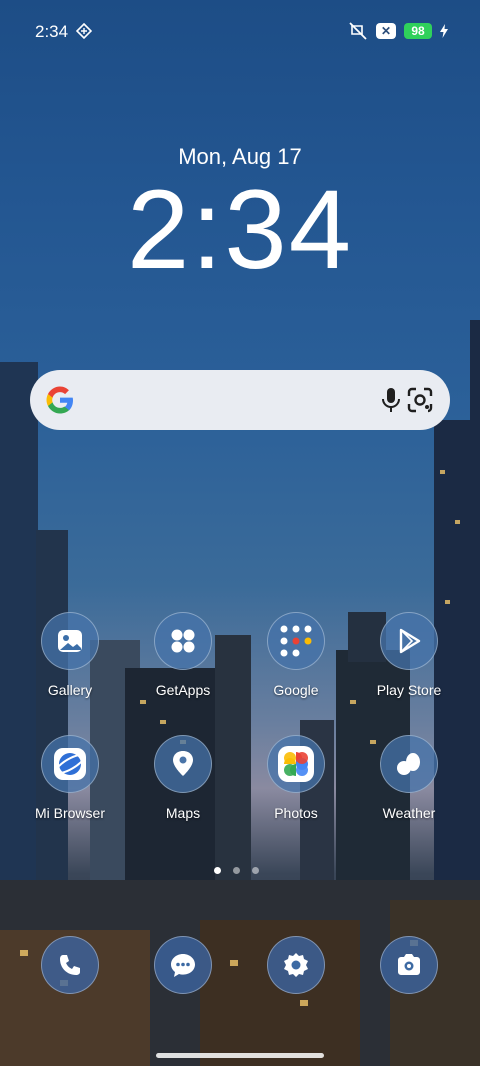 Image resolution: width=480 pixels, height=1066 pixels. I want to click on dock-messages, so click(183, 965).